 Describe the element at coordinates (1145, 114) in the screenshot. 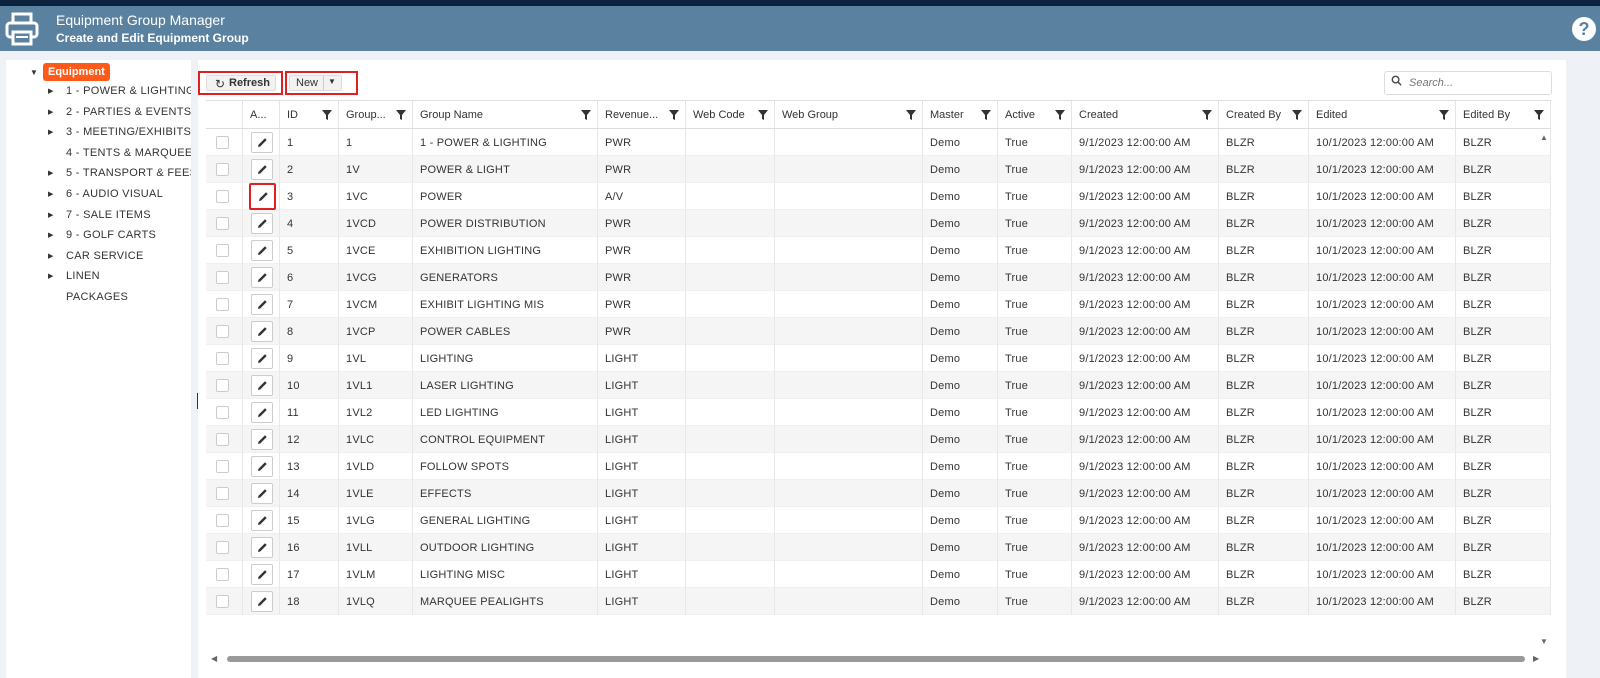

I see `column-header: Created` at that location.